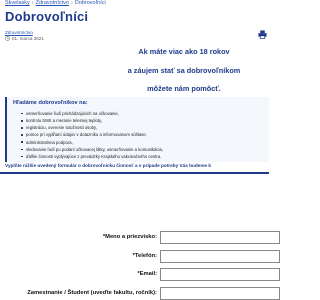 This screenshot has width=320, height=300. What do you see at coordinates (47, 16) in the screenshot?
I see `page-title: Dobrovoľníci` at bounding box center [47, 16].